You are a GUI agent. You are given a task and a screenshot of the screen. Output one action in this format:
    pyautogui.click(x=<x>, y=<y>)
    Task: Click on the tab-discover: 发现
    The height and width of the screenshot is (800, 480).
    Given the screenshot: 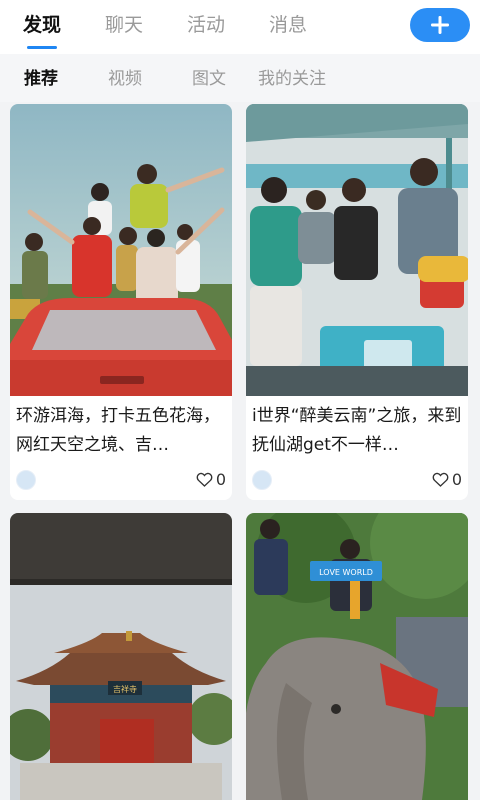 What is the action you would take?
    pyautogui.click(x=42, y=25)
    